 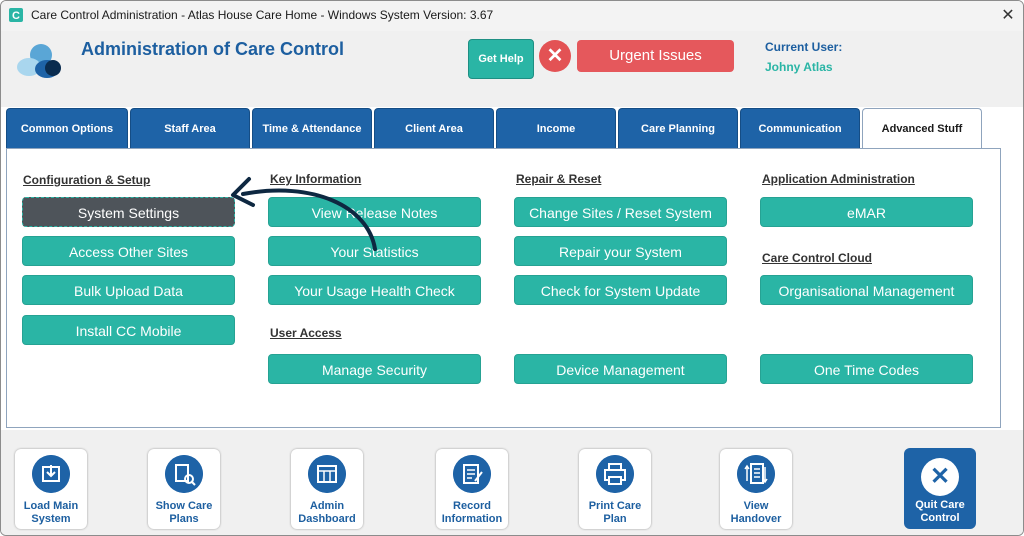 I want to click on organisational-management-button: Organisational Management, so click(x=866, y=290).